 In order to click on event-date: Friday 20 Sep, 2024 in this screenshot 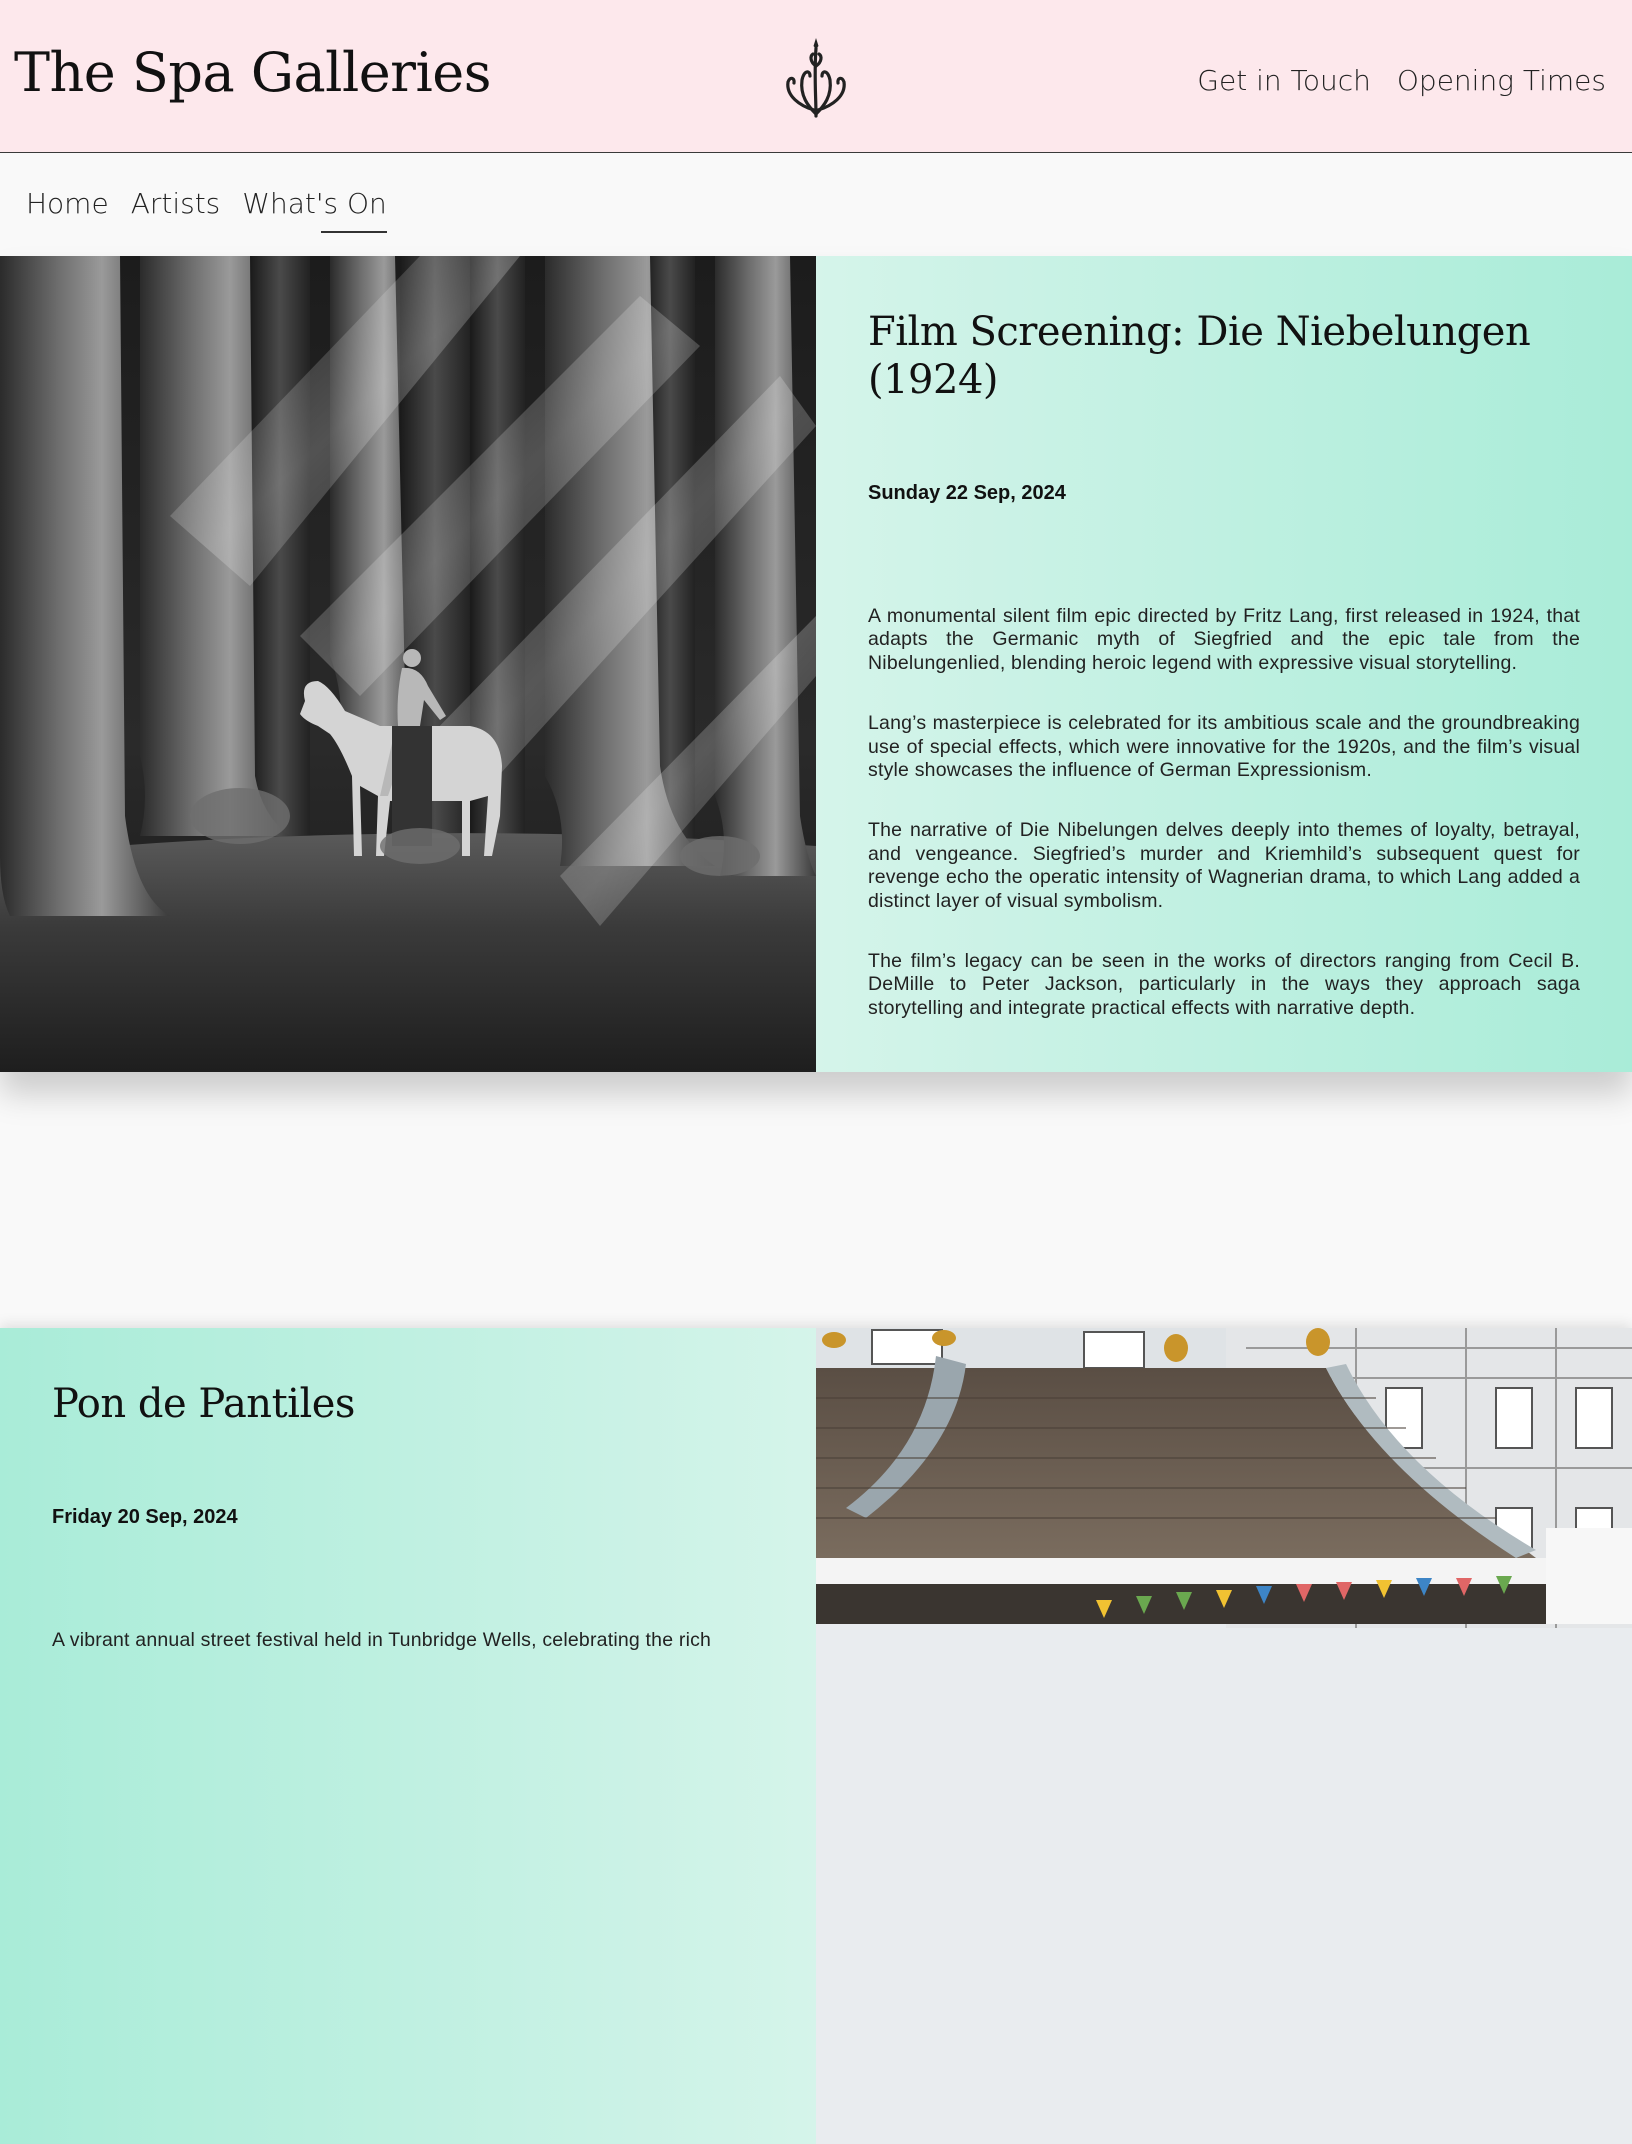, I will do `click(145, 1517)`.